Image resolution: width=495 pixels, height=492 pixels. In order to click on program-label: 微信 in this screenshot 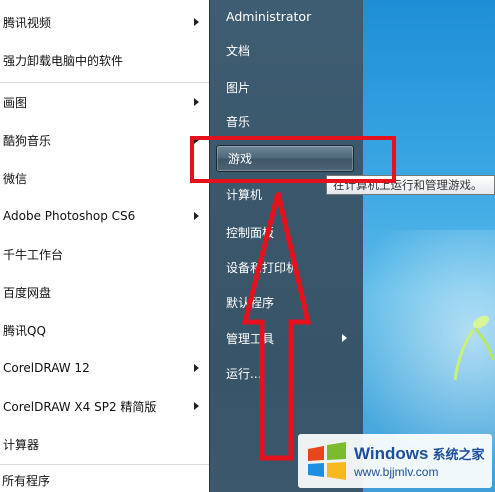, I will do `click(15, 178)`.